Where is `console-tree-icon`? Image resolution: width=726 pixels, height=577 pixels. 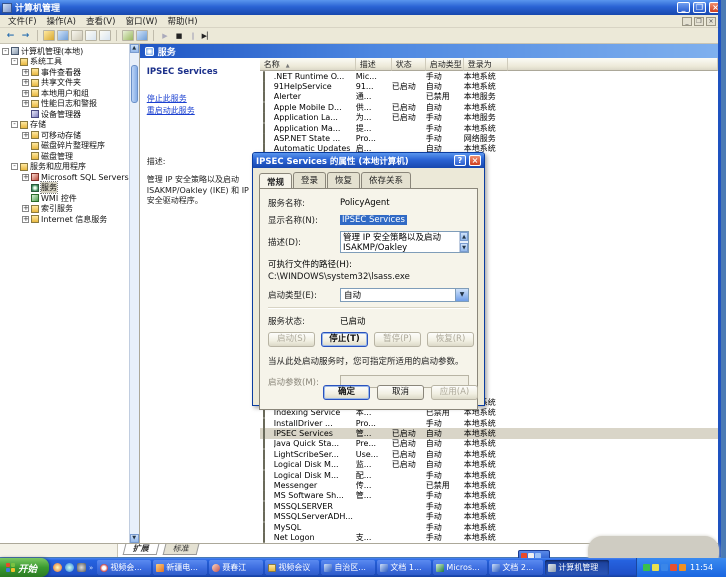 console-tree-icon is located at coordinates (63, 35).